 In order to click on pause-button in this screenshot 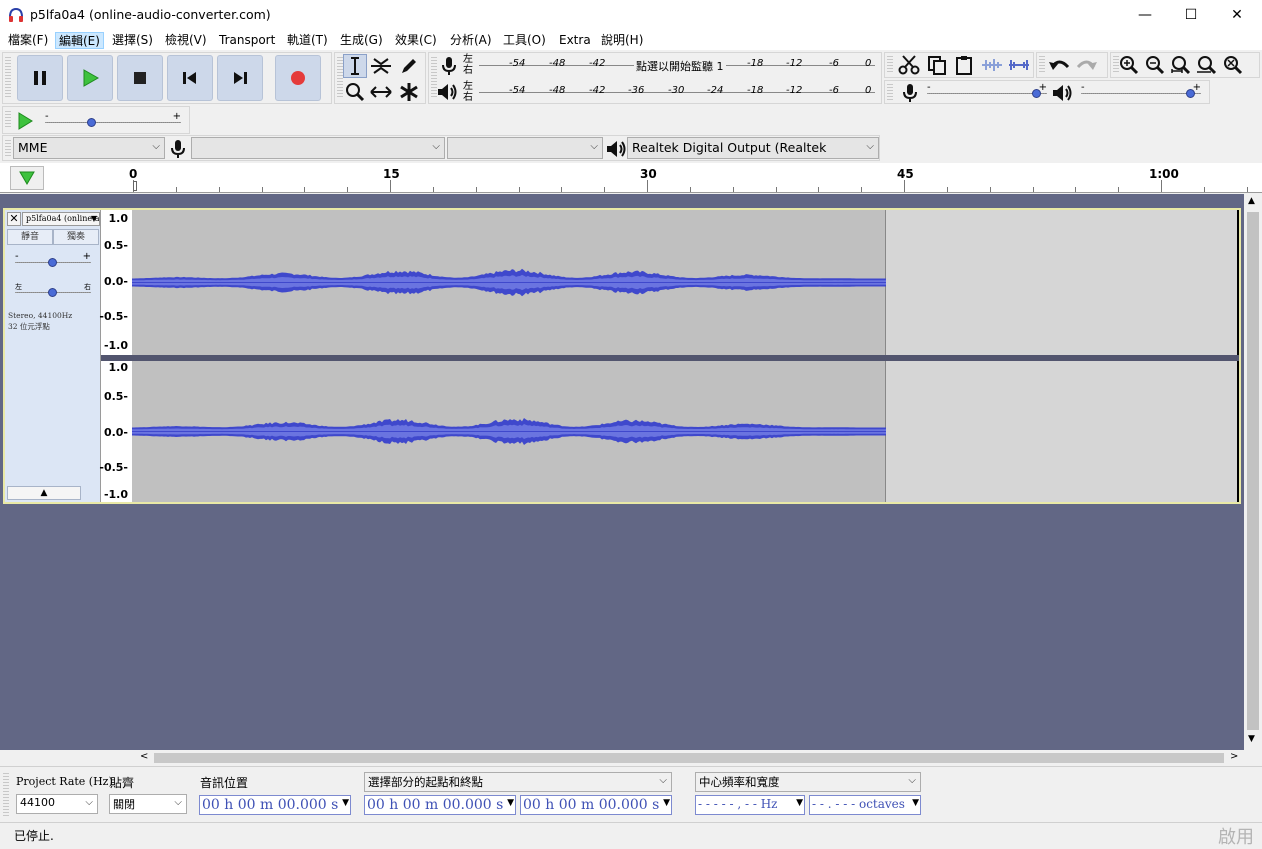, I will do `click(40, 78)`.